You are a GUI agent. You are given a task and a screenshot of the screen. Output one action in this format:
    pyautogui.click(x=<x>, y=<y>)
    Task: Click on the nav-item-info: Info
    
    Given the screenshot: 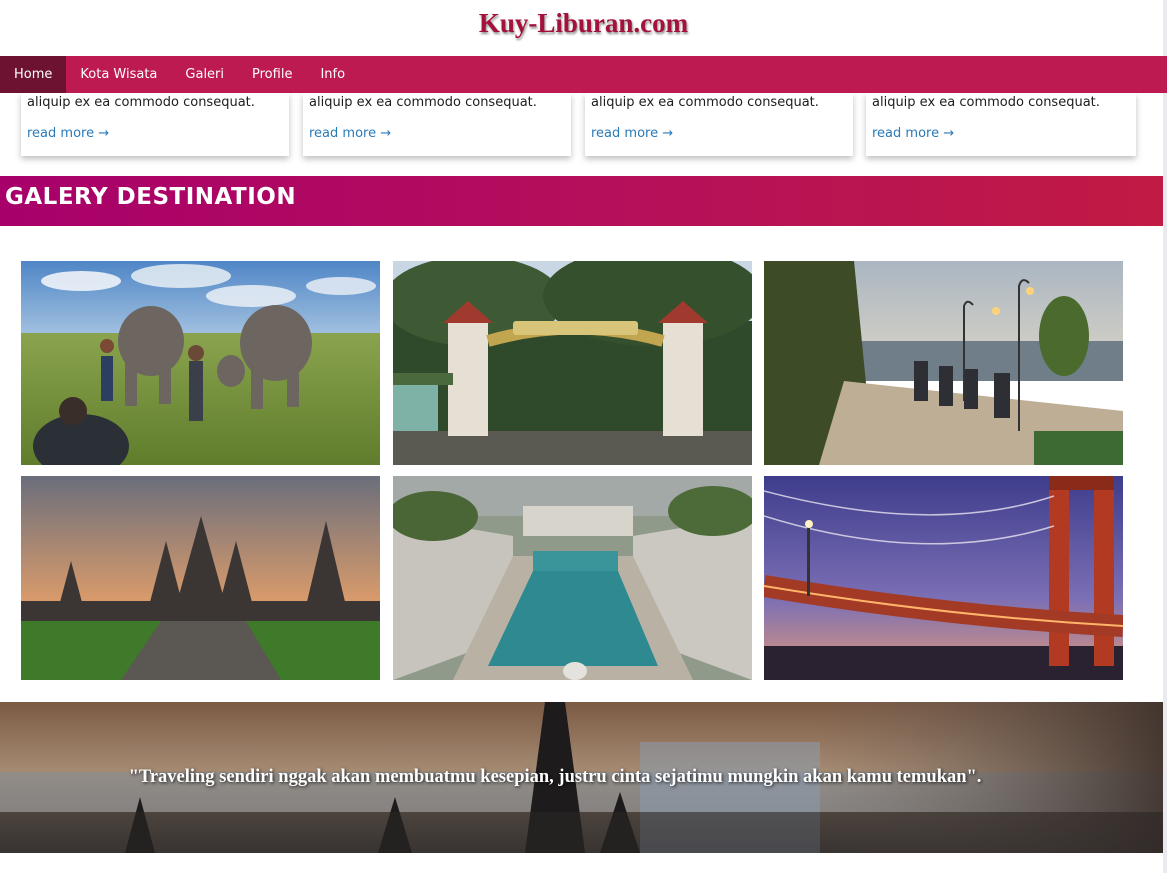 What is the action you would take?
    pyautogui.click(x=332, y=74)
    